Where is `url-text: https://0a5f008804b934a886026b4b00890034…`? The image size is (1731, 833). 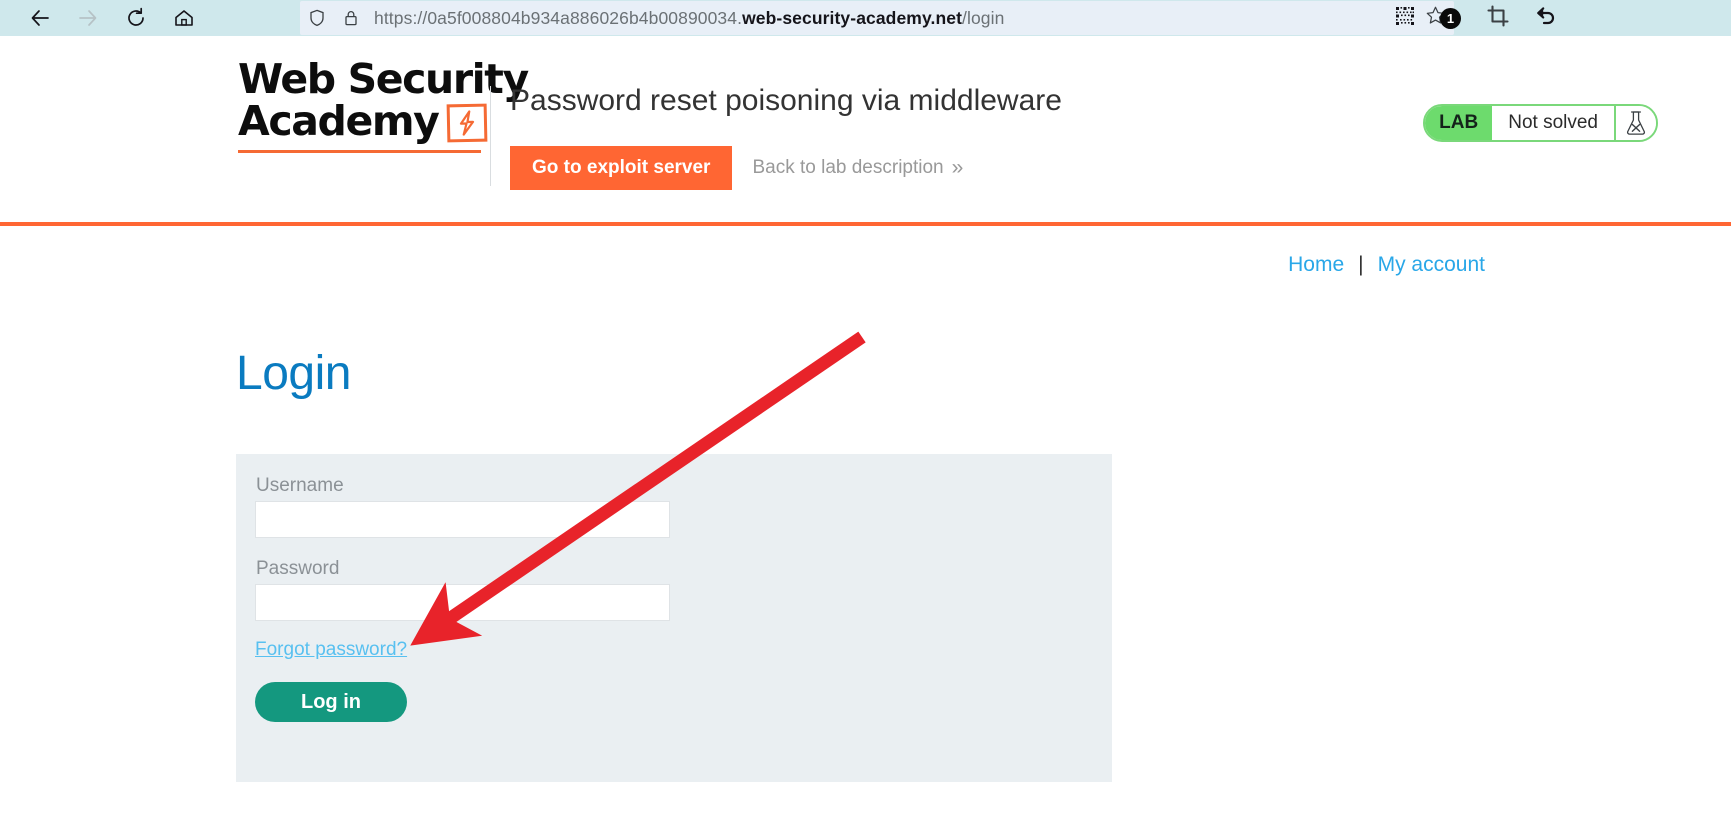 url-text: https://0a5f008804b934a886026b4b00890034… is located at coordinates (689, 18).